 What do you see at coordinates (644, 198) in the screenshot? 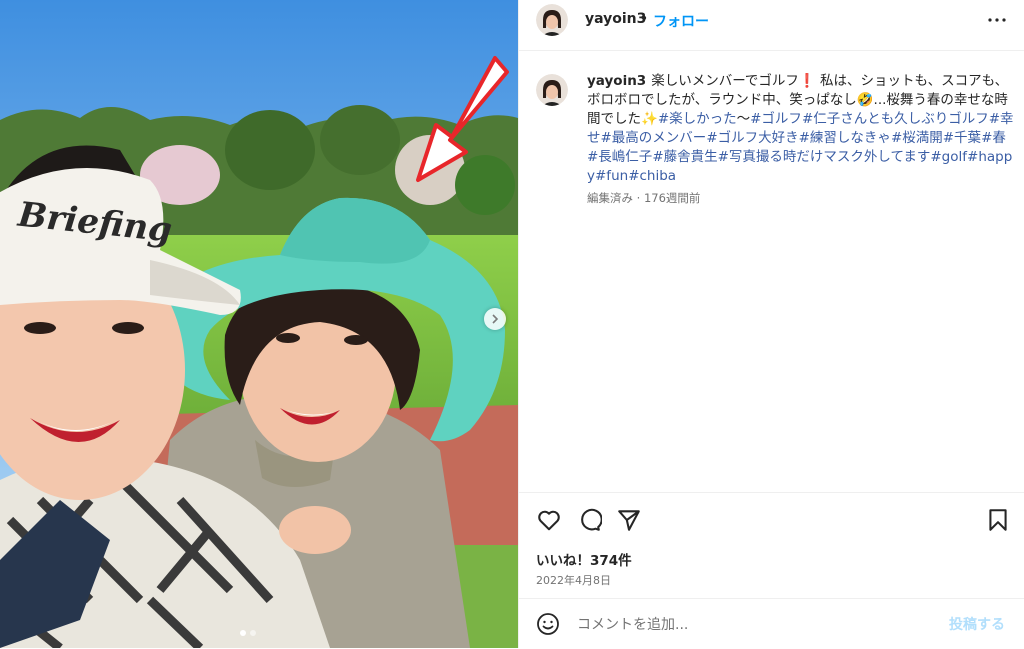
I see `caption-meta: 編集済み · 176週間前` at bounding box center [644, 198].